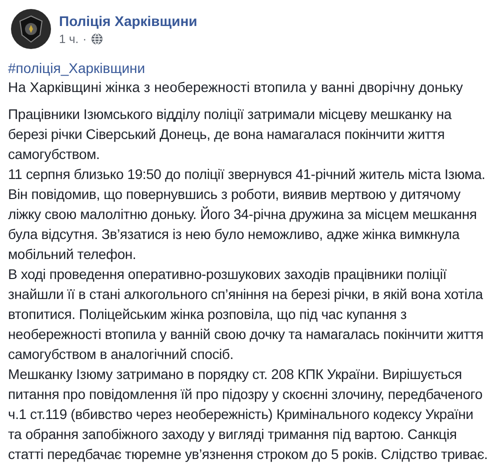 The height and width of the screenshot is (463, 496). Describe the element at coordinates (250, 68) in the screenshot. I see `hashtag-link: #поліція_Харківщини` at that location.